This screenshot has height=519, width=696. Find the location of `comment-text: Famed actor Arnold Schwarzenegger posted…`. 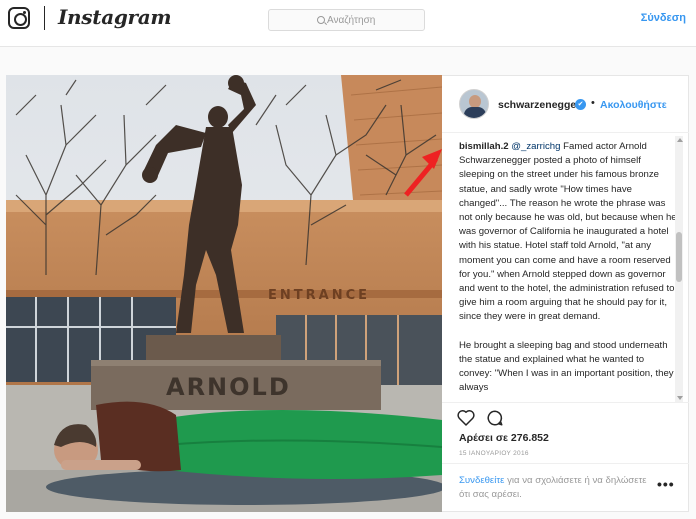

comment-text: Famed actor Arnold Schwarzenegger posted… is located at coordinates (568, 232).